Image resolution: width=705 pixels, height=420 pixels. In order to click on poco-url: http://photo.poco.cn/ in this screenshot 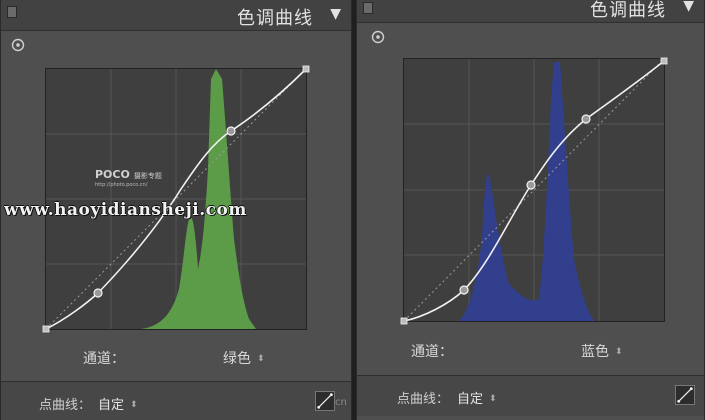, I will do `click(121, 185)`.